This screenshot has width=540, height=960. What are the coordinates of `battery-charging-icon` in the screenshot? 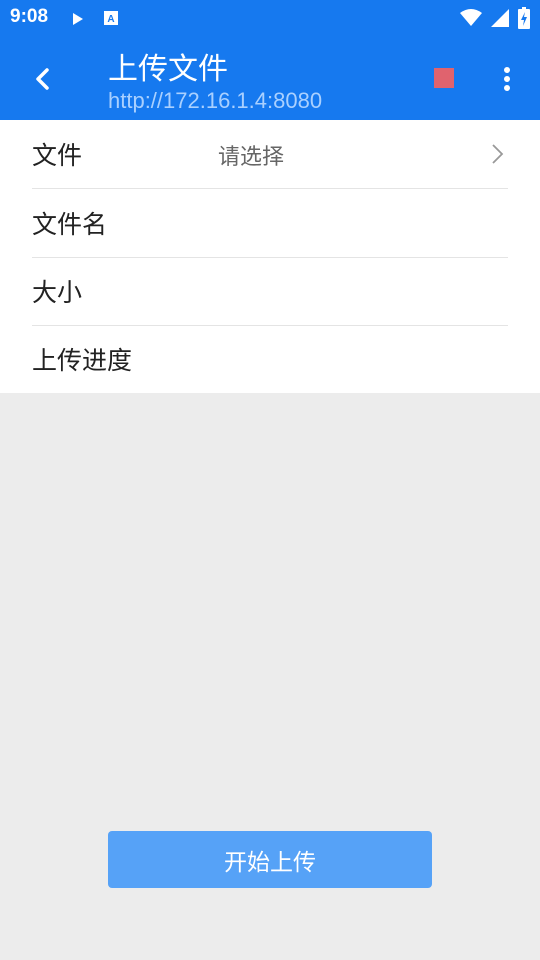 It's located at (524, 20).